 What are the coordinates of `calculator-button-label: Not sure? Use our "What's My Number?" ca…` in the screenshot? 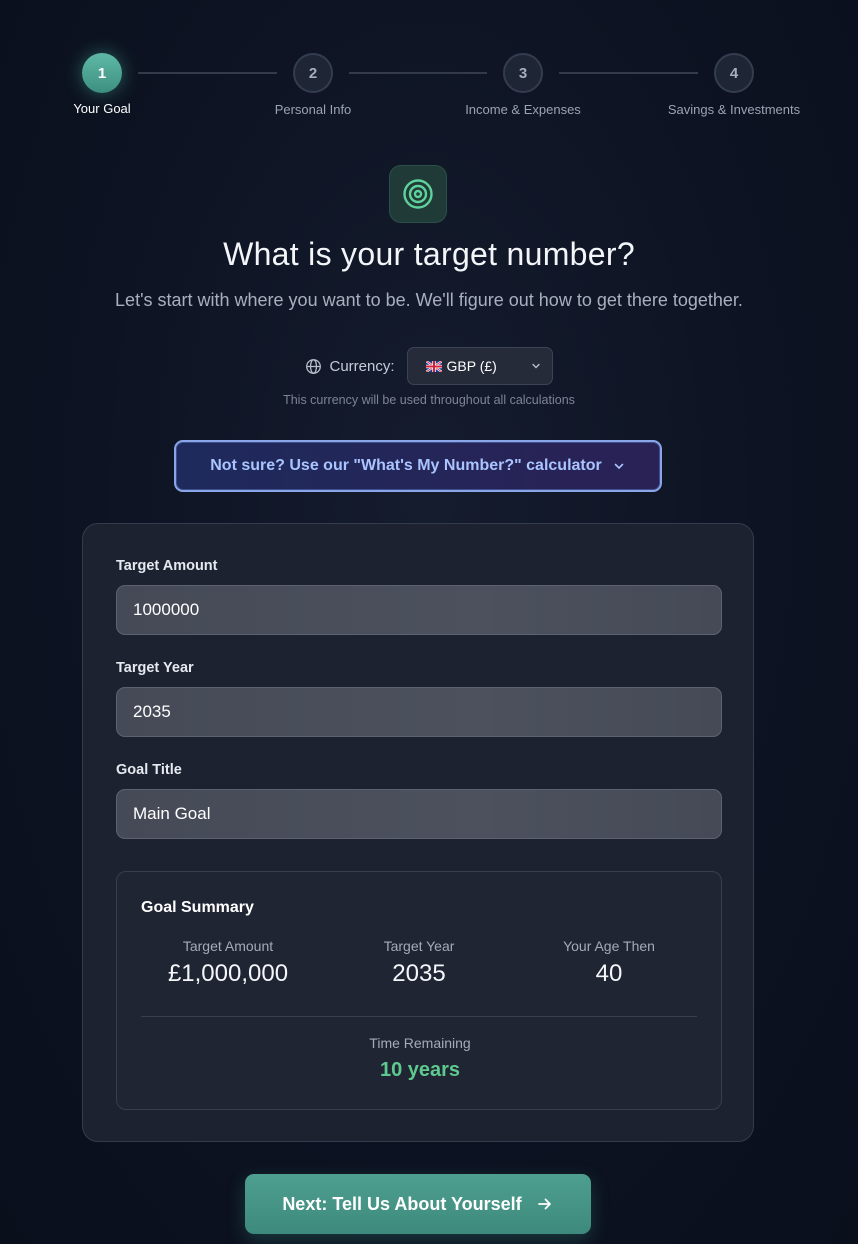 It's located at (406, 465).